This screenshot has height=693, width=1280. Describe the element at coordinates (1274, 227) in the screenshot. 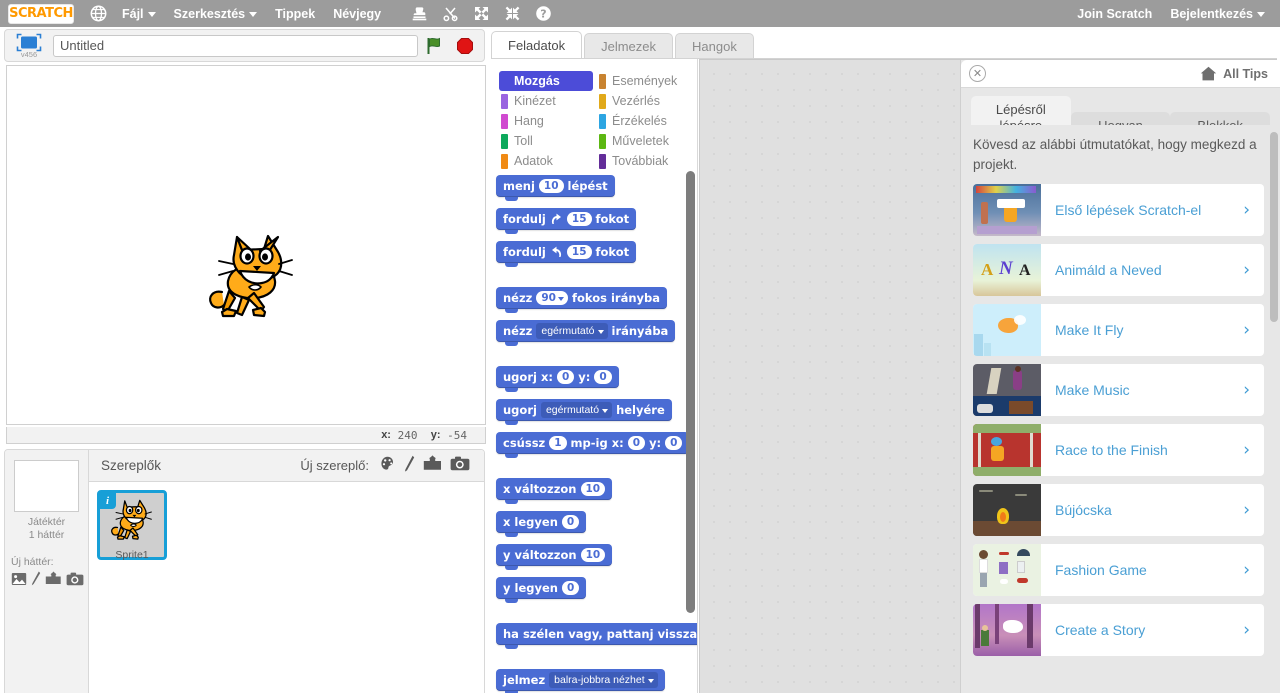

I see `tips-scrollbar-thumb` at that location.